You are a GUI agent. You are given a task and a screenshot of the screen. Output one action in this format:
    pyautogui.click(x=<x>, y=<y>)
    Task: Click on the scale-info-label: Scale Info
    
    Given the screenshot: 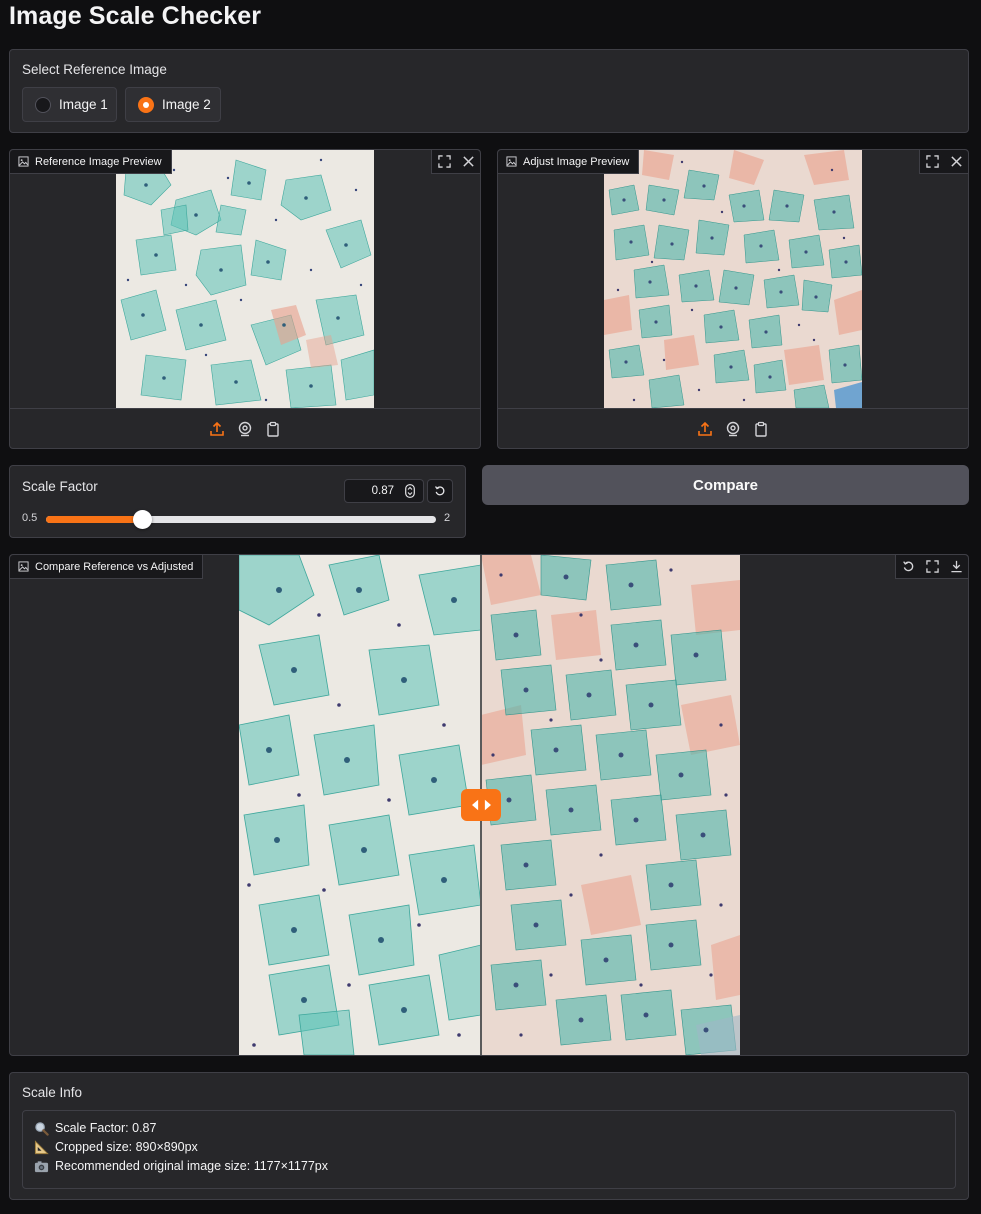 What is the action you would take?
    pyautogui.click(x=52, y=1092)
    